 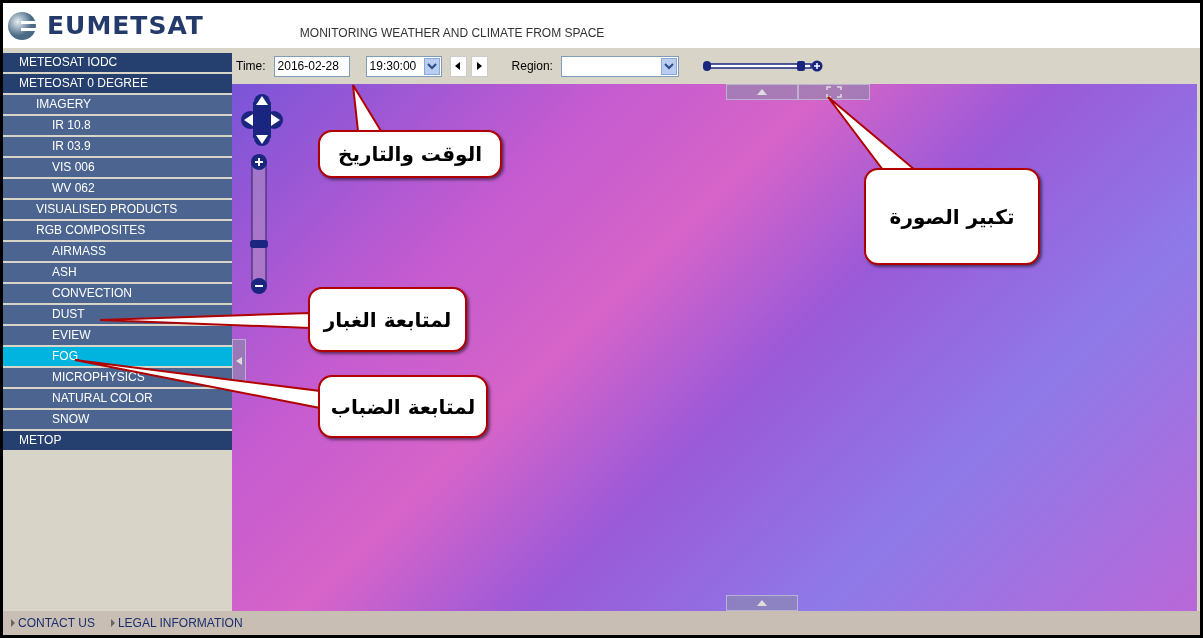 What do you see at coordinates (532, 66) in the screenshot?
I see `region-label: Region:` at bounding box center [532, 66].